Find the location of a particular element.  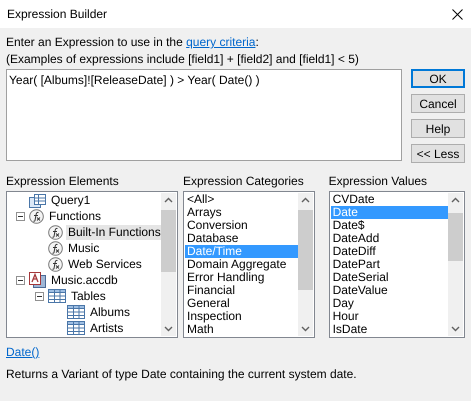

value-item: DateDiff is located at coordinates (389, 251).